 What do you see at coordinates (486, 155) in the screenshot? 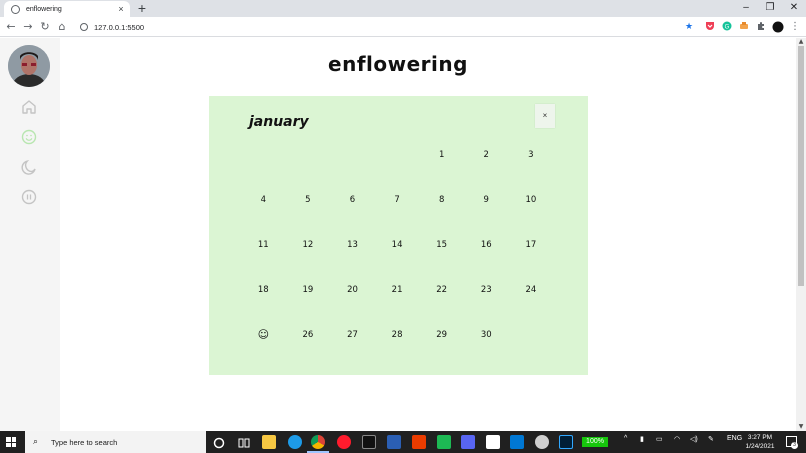
I see `calendar-day: 2` at bounding box center [486, 155].